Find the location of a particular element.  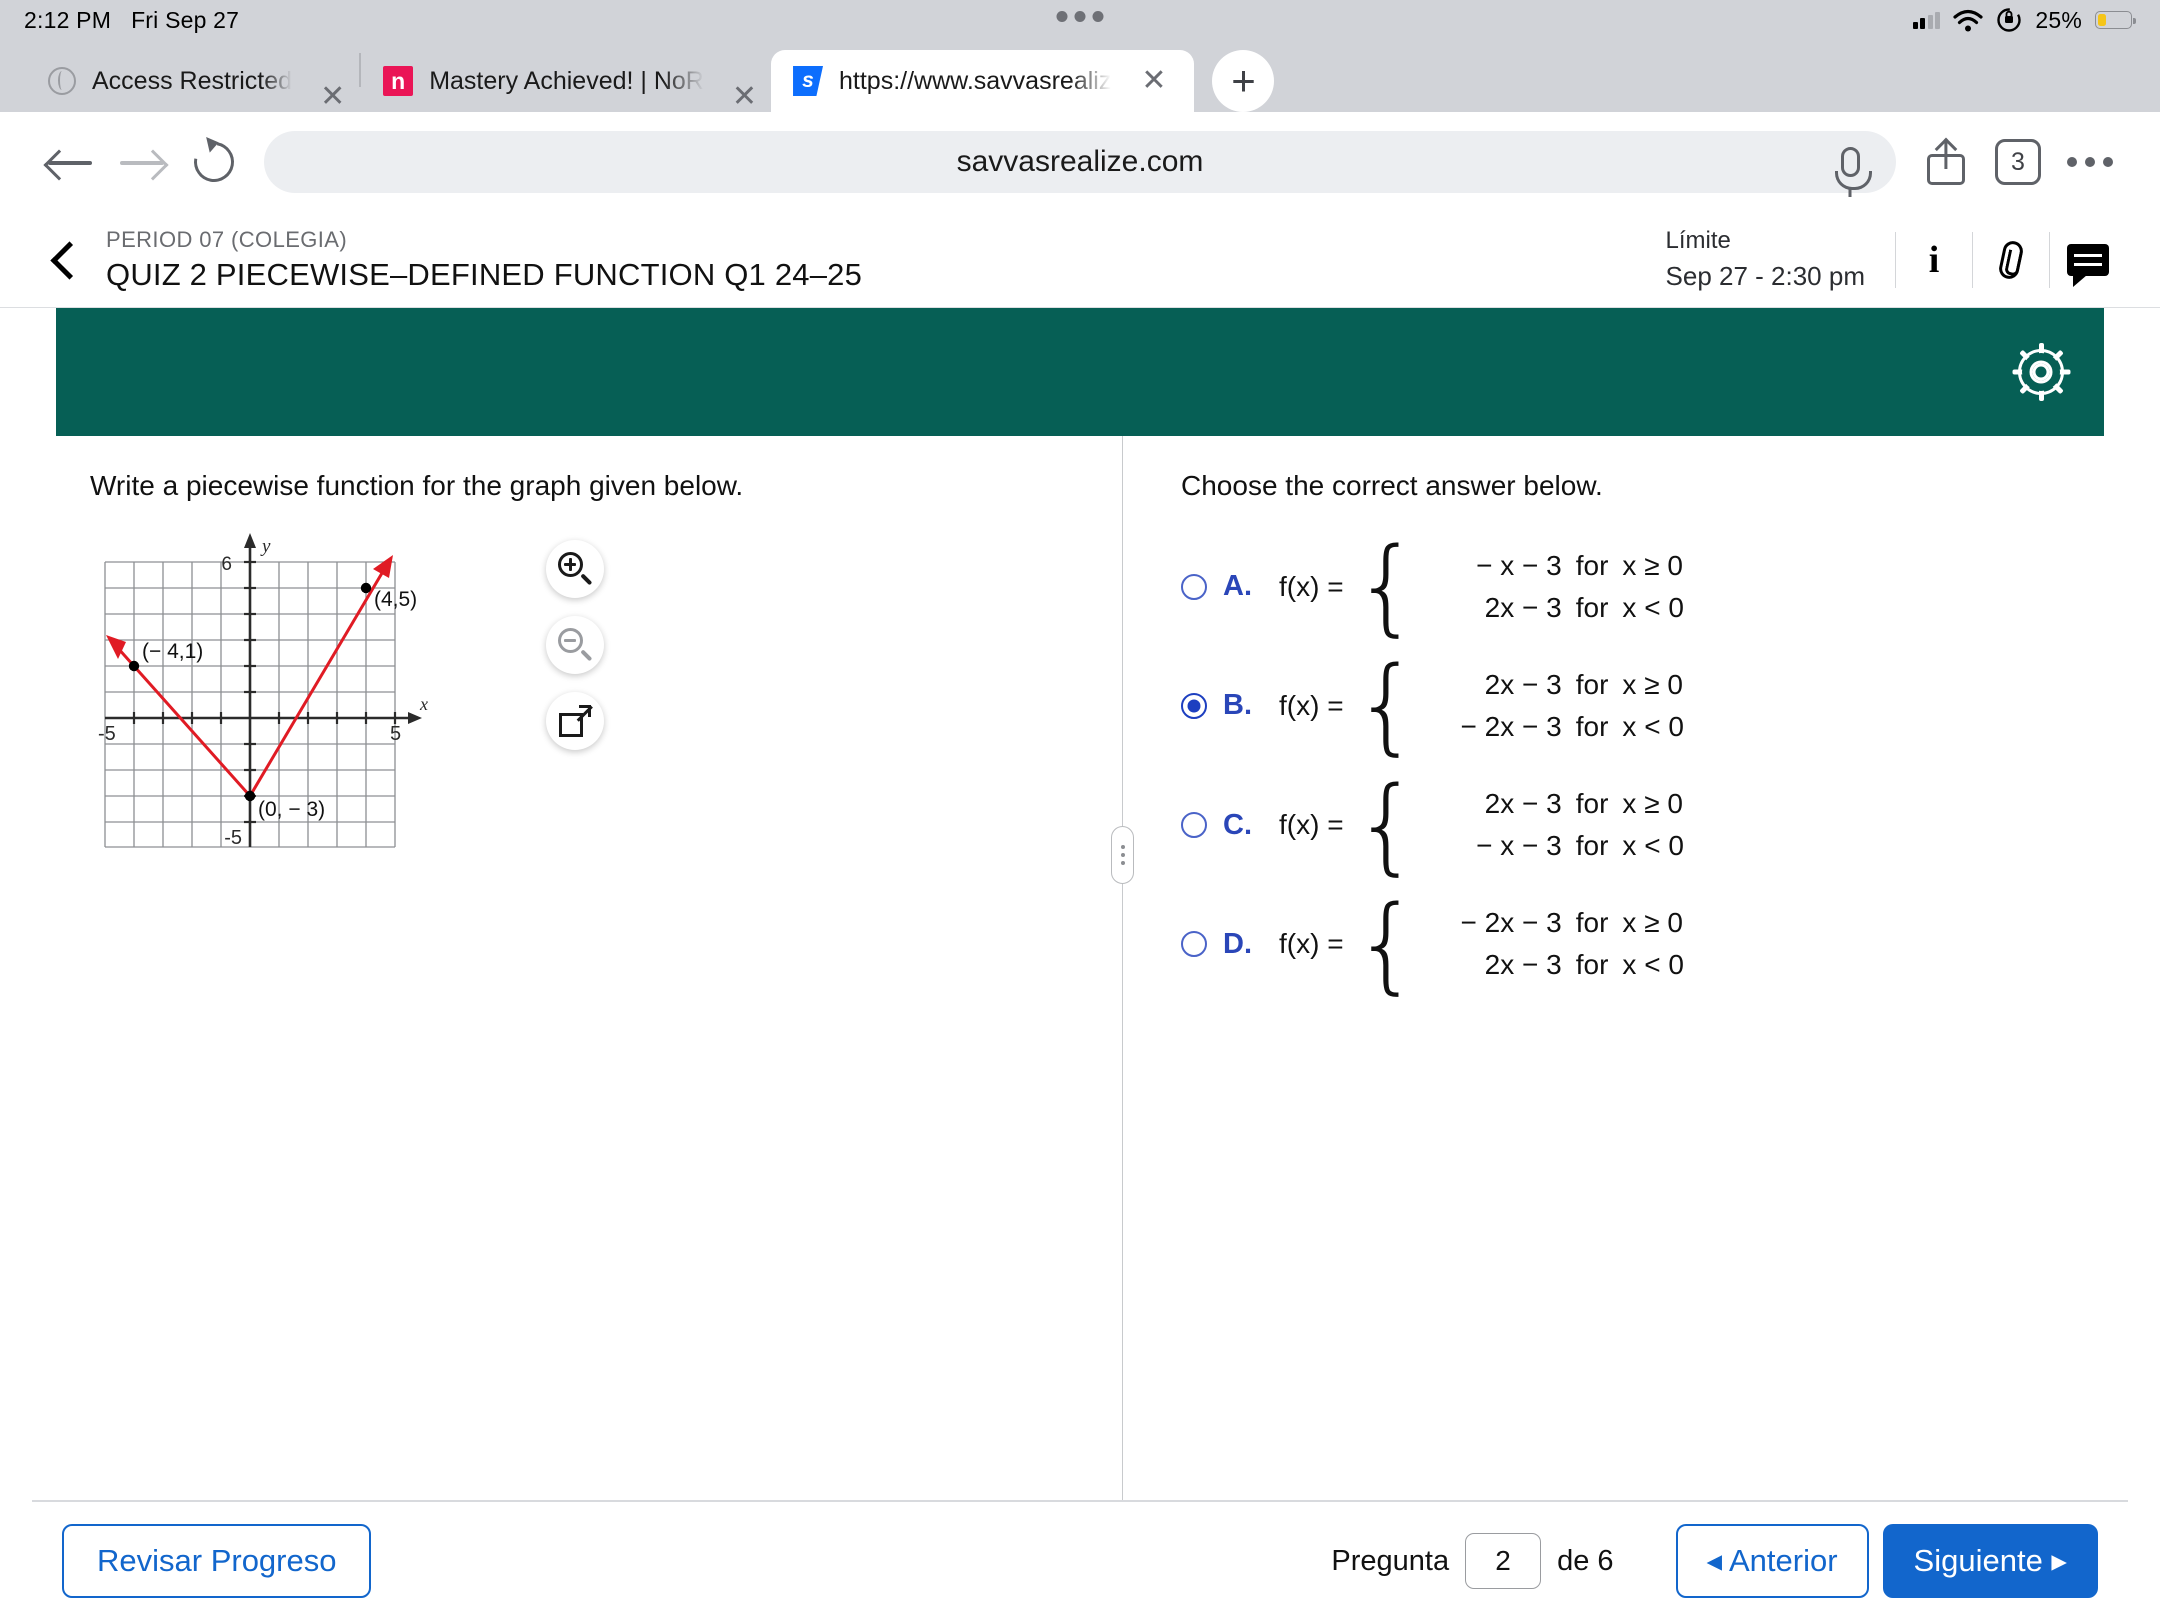

splitter-grip is located at coordinates (1122, 855).